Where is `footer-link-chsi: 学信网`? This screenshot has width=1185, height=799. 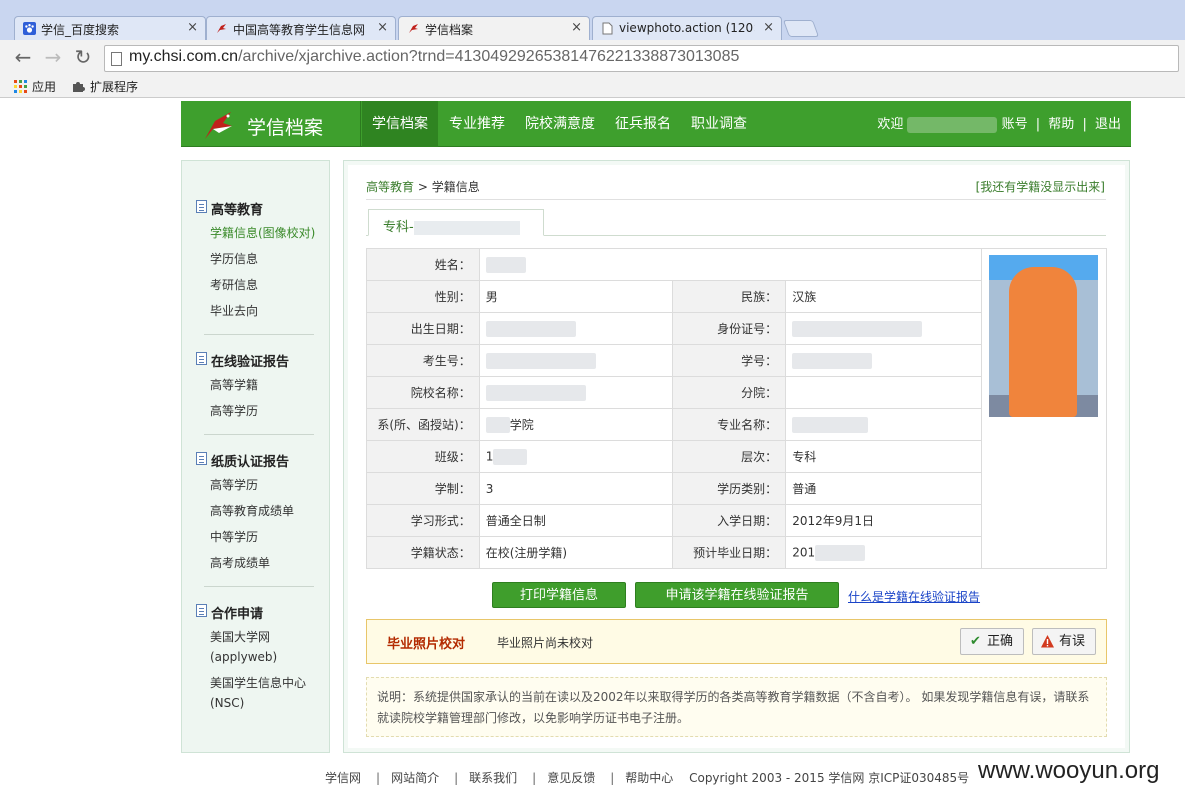 footer-link-chsi: 学信网 is located at coordinates (343, 778).